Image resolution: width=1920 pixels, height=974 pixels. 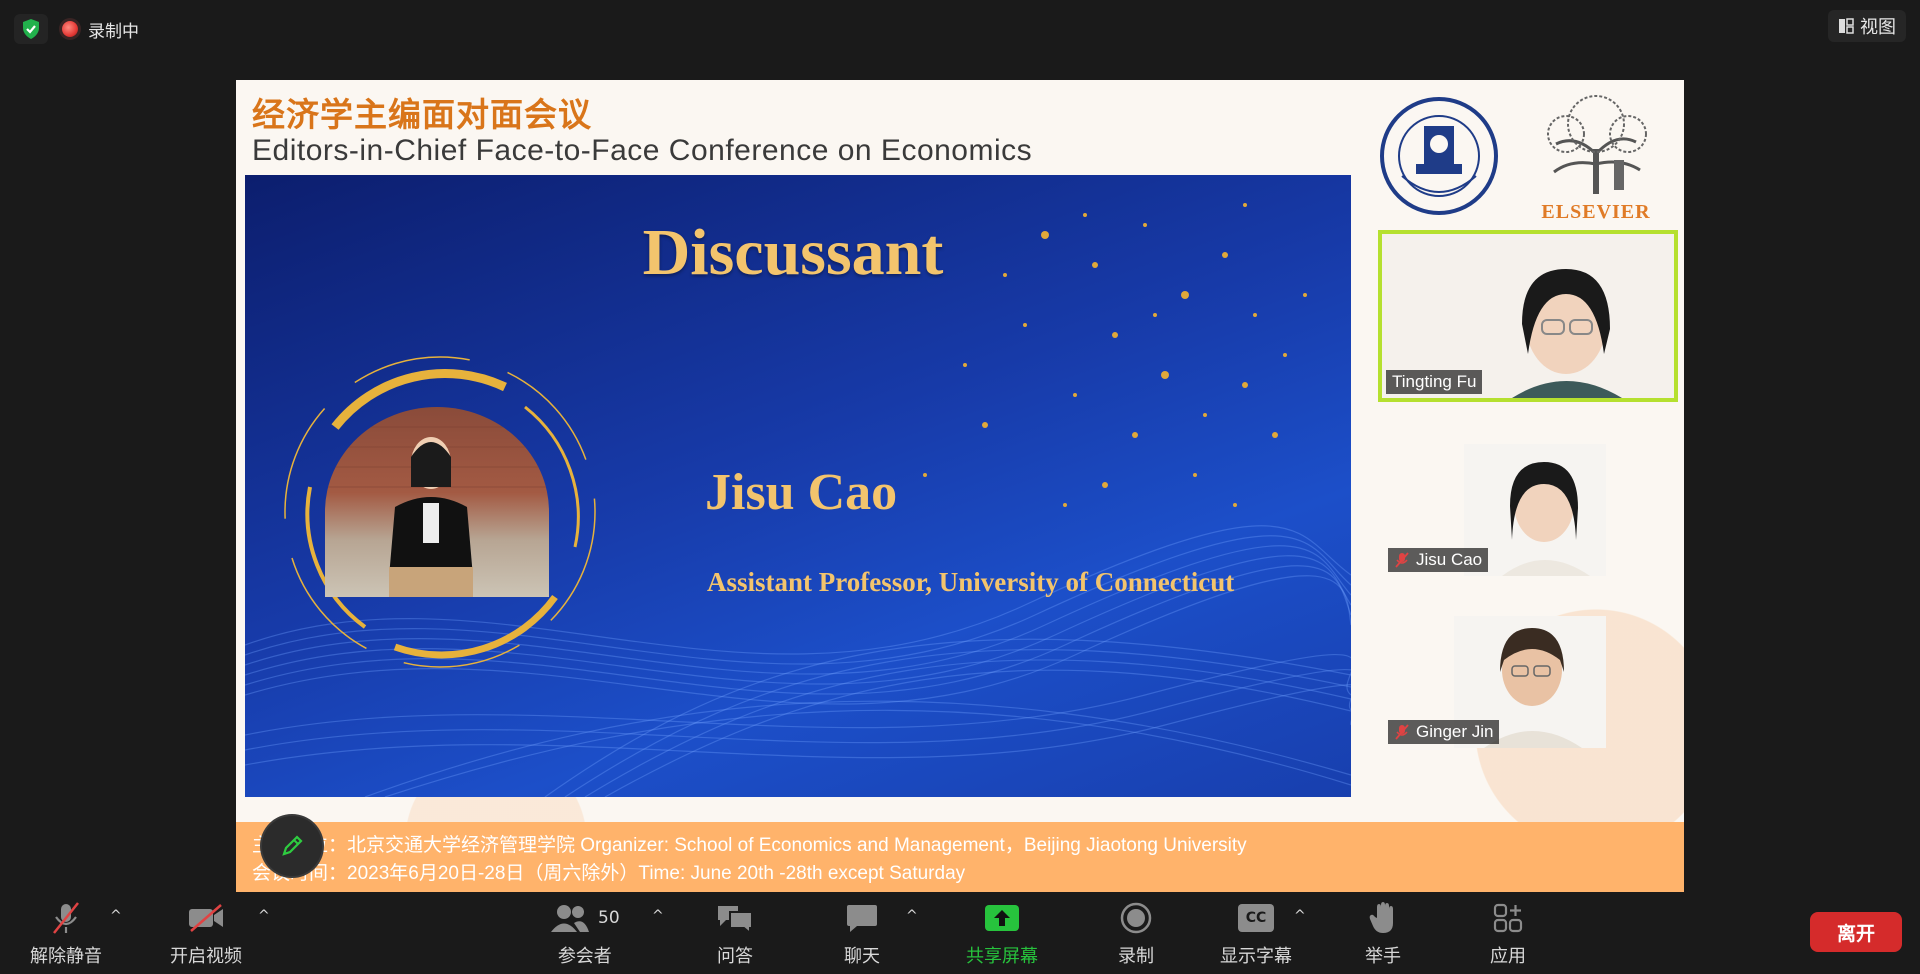 What do you see at coordinates (31, 29) in the screenshot?
I see `security-shield-icon` at bounding box center [31, 29].